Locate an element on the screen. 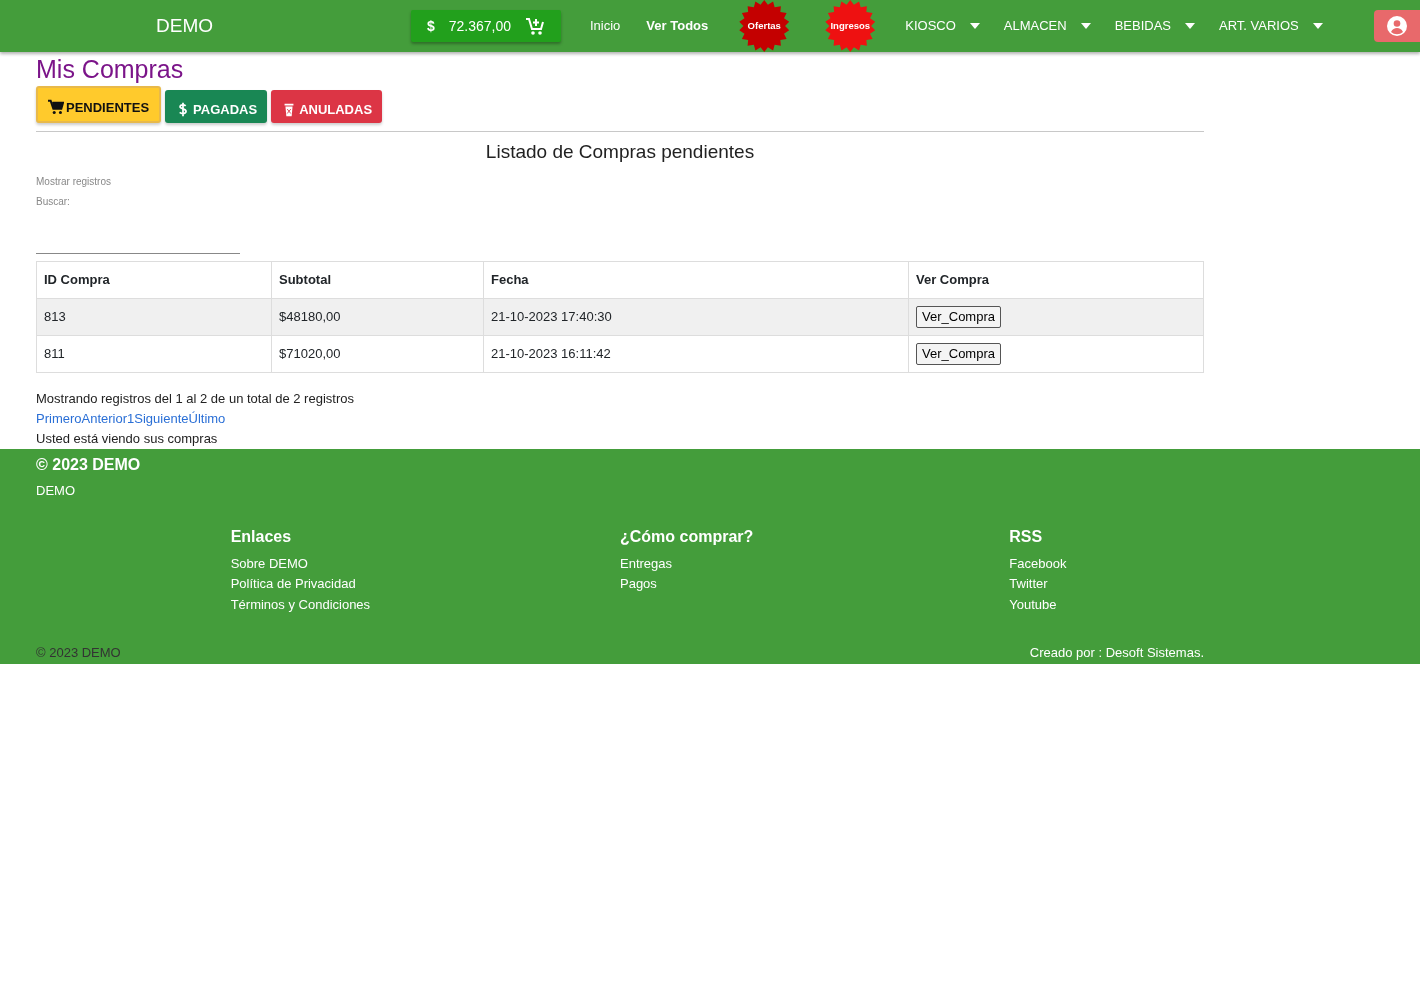 Image resolution: width=1420 pixels, height=994 pixels. footer-title: © 2023 DEMO is located at coordinates (89, 465).